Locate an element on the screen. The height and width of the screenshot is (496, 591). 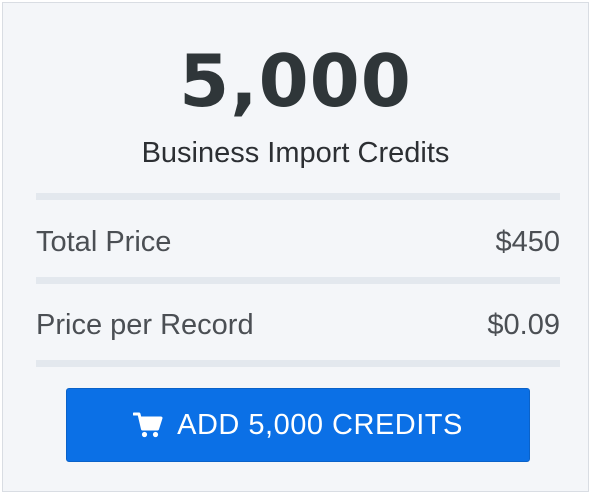
divider-middle is located at coordinates (298, 280).